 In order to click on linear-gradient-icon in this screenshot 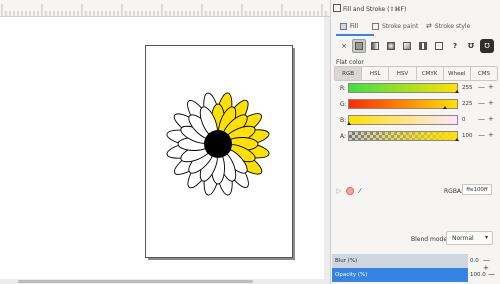, I will do `click(375, 46)`.